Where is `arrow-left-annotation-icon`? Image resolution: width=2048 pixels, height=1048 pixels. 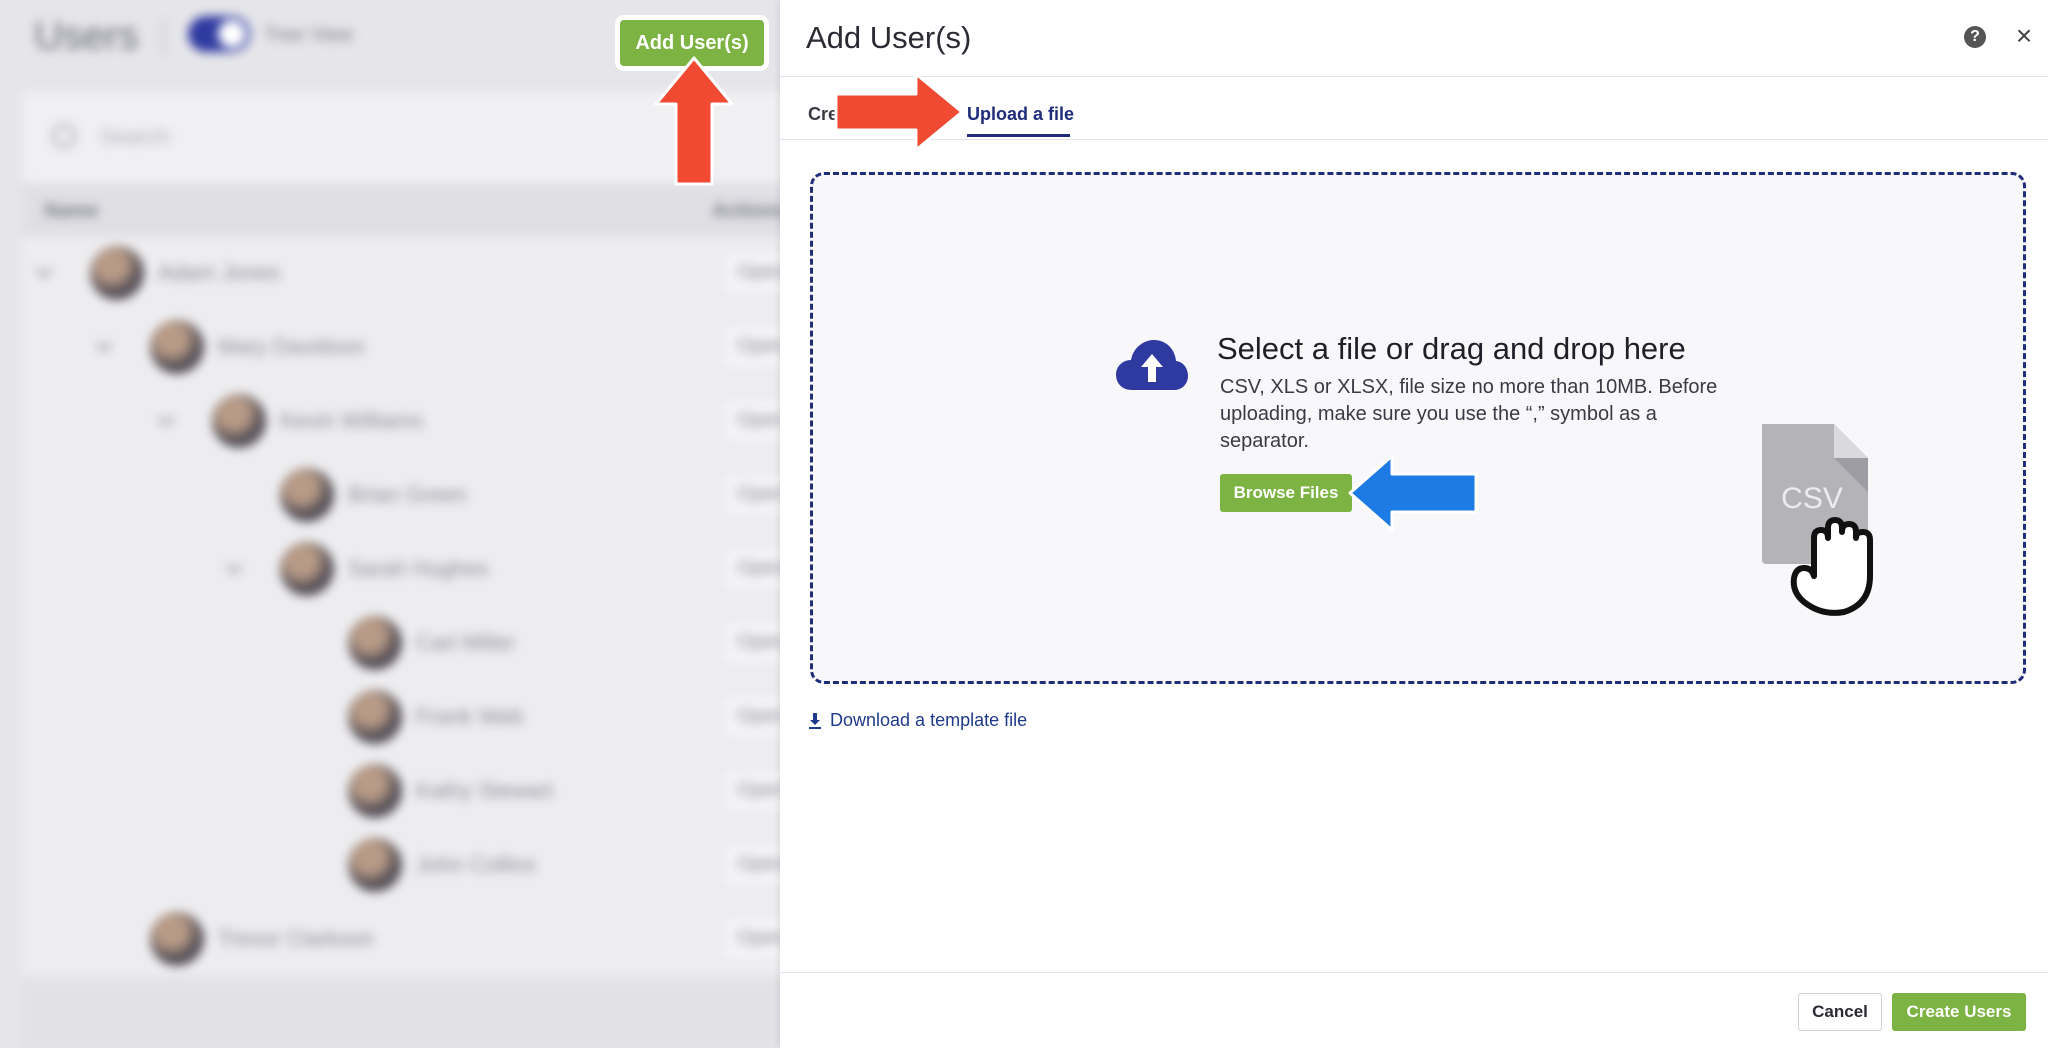 arrow-left-annotation-icon is located at coordinates (1413, 493).